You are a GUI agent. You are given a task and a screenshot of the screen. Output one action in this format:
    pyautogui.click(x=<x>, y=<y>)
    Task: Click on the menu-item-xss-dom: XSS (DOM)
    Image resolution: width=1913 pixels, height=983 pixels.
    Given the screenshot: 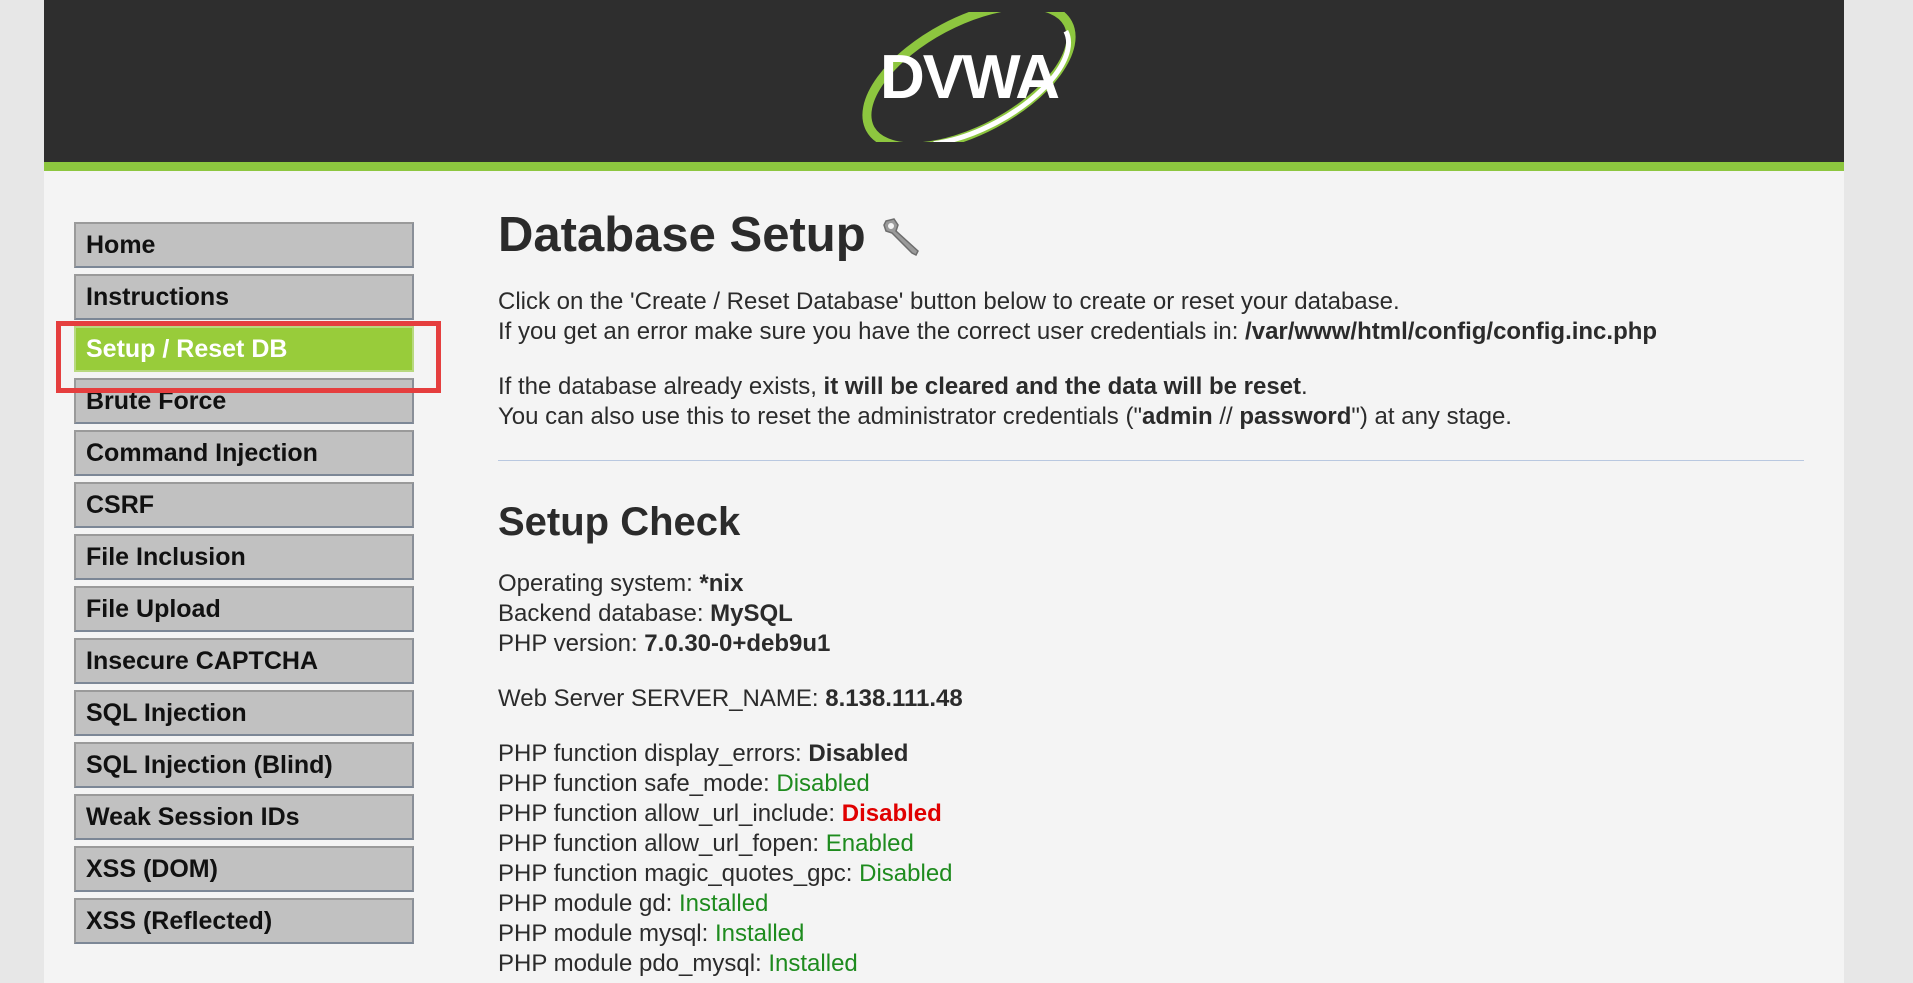 What is the action you would take?
    pyautogui.click(x=244, y=869)
    